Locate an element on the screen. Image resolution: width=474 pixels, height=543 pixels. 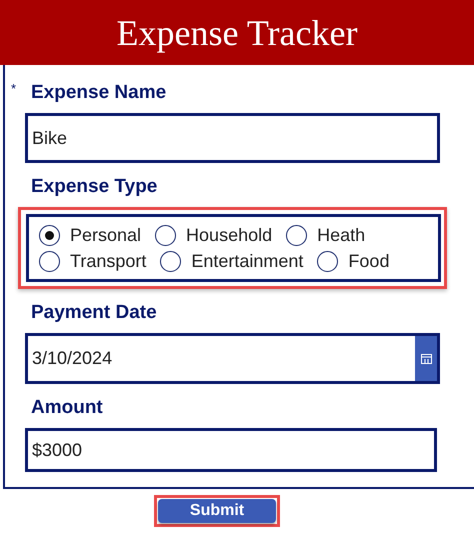
radio-option: Heath is located at coordinates (326, 235).